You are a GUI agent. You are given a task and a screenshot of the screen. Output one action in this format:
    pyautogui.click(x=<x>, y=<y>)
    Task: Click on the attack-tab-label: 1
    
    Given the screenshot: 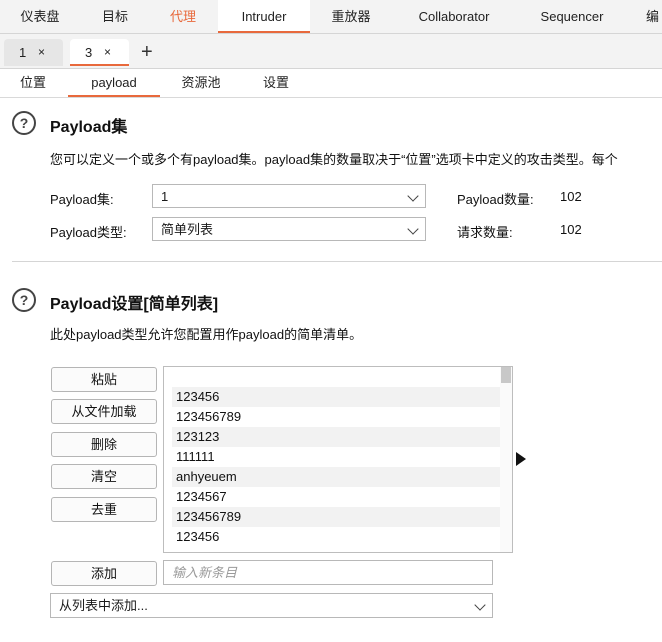 What is the action you would take?
    pyautogui.click(x=23, y=52)
    